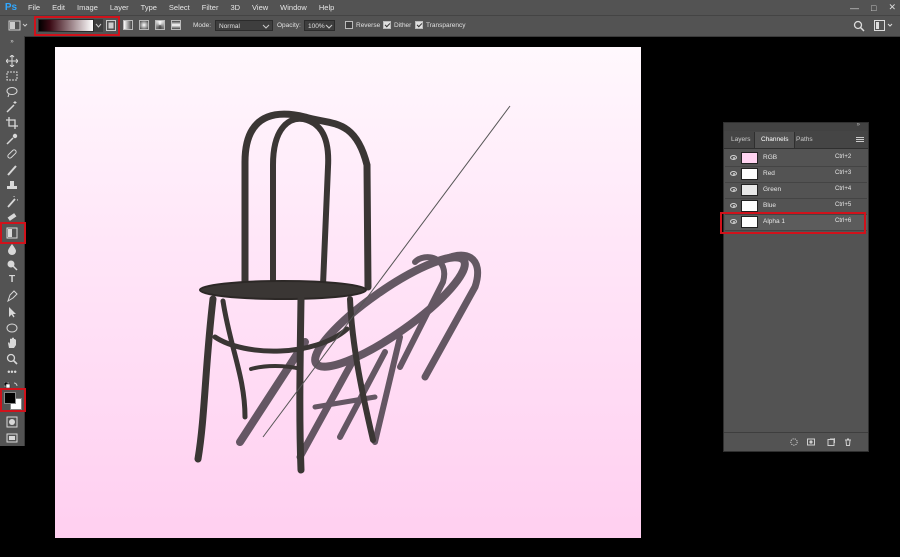 Image resolution: width=900 pixels, height=557 pixels. I want to click on maximize-button: □, so click(873, 8).